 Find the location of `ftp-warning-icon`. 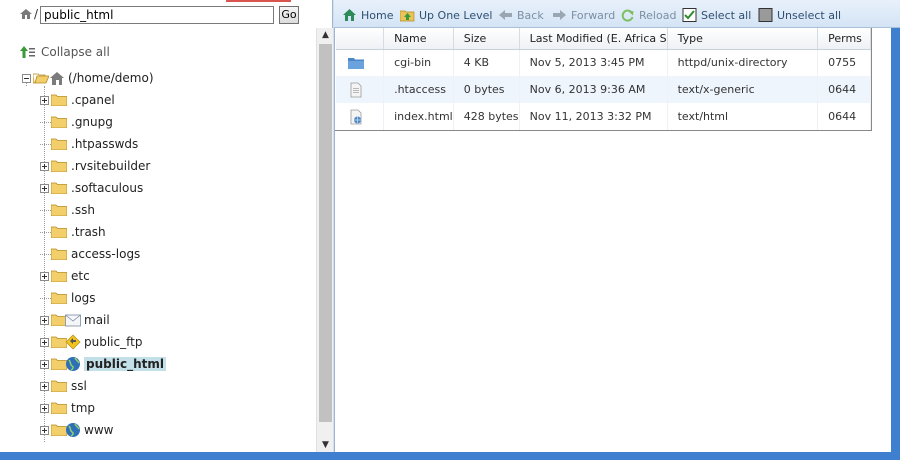

ftp-warning-icon is located at coordinates (73, 342).